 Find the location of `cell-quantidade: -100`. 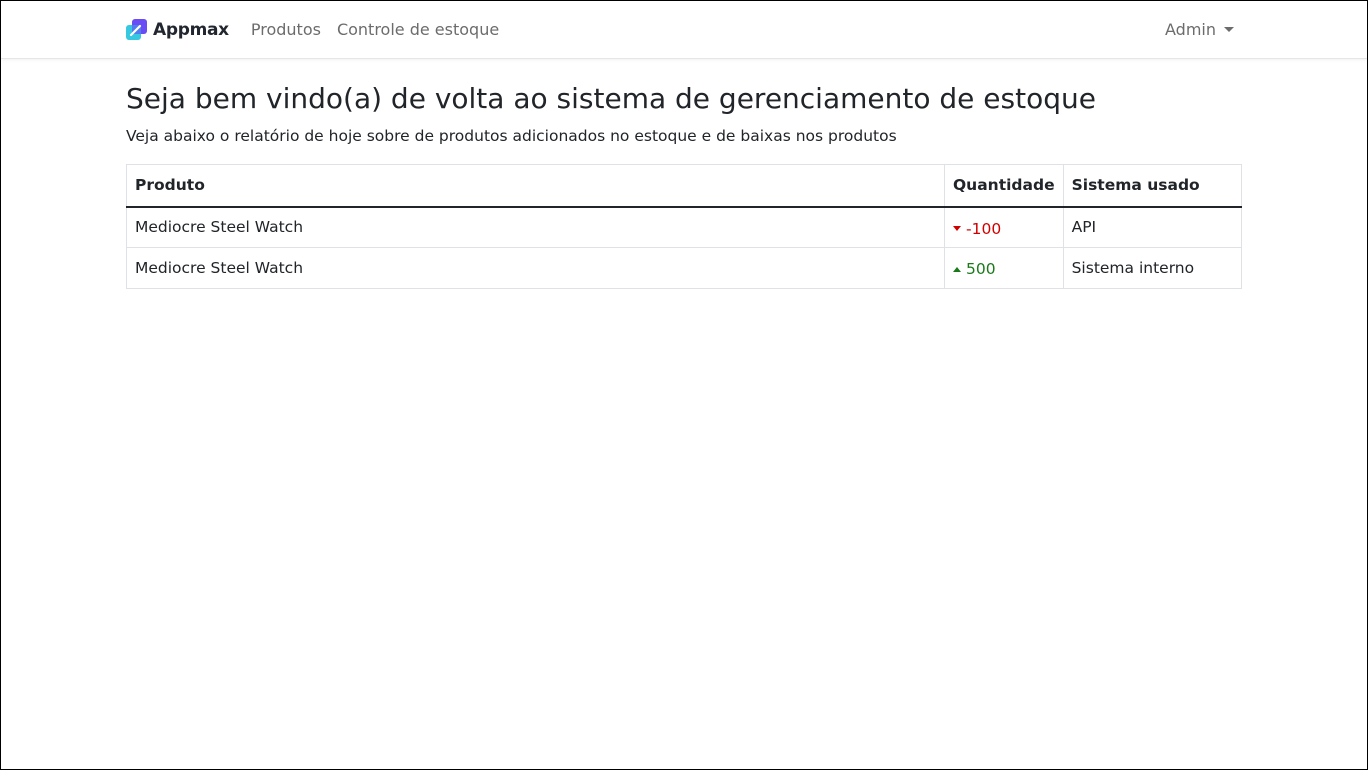

cell-quantidade: -100 is located at coordinates (1004, 227).